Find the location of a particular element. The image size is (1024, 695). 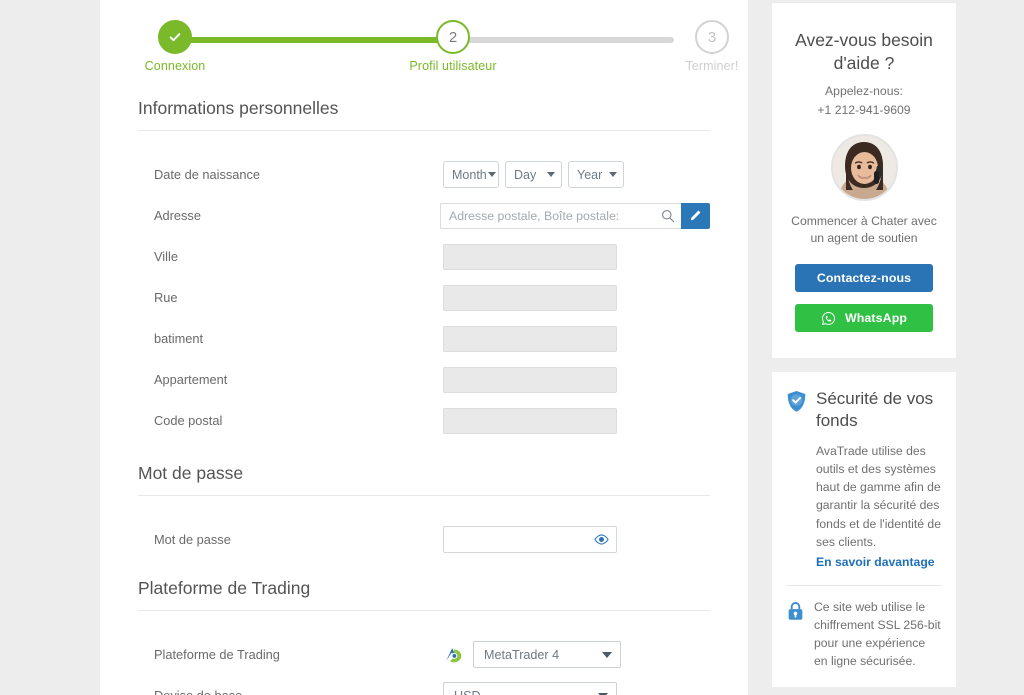

password-input-wrapper is located at coordinates (530, 539).